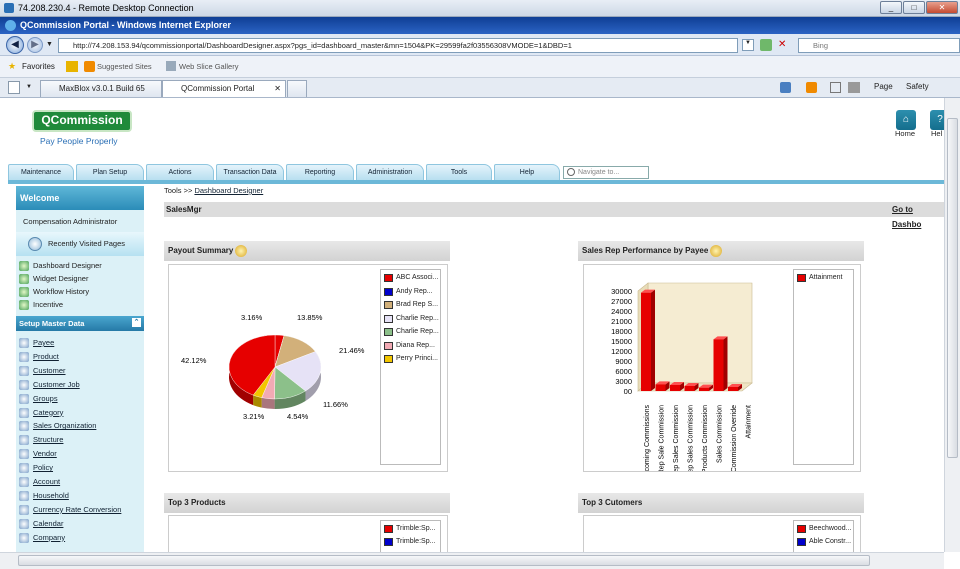 Image resolution: width=960 pixels, height=569 pixels. Describe the element at coordinates (906, 120) in the screenshot. I see `home-icon: ⌂` at that location.